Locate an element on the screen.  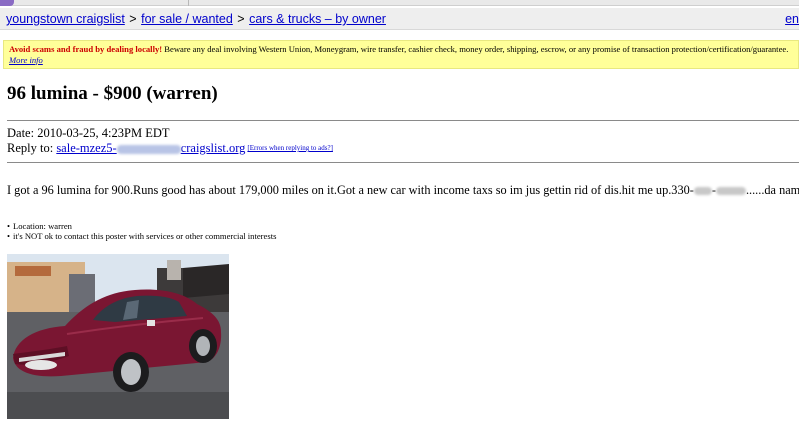
location-detail: Location: warren is located at coordinates (141, 226).